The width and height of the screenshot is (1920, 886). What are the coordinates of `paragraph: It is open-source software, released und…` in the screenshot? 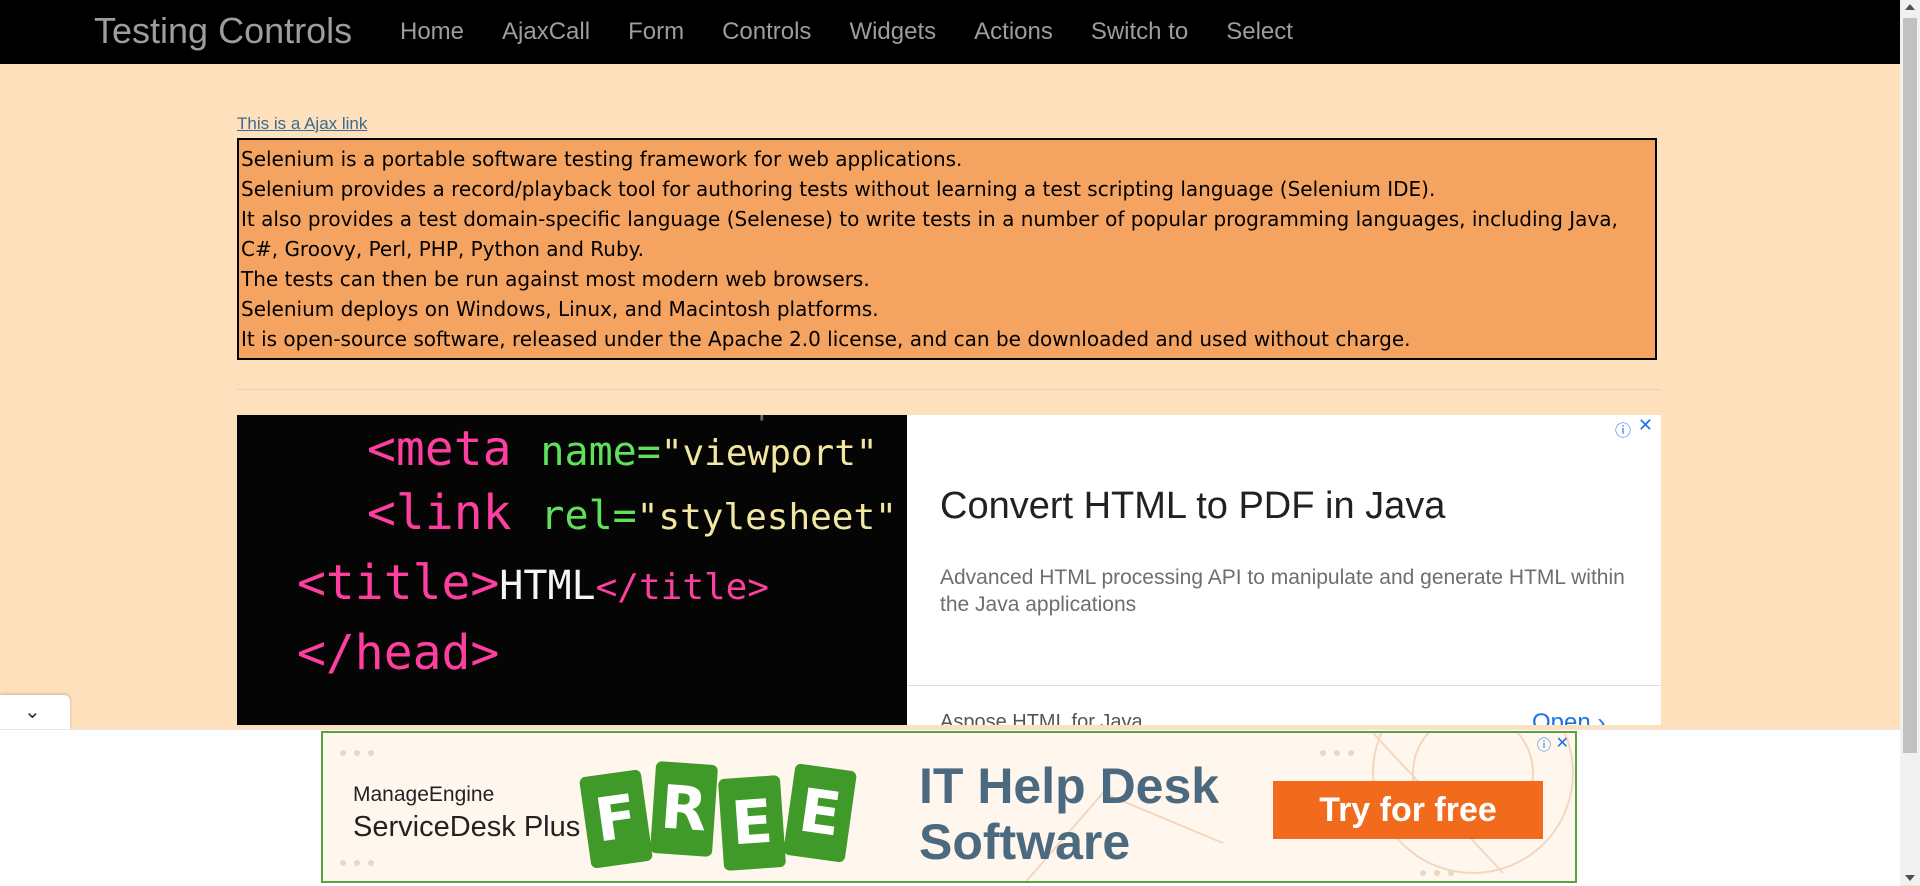 It's located at (826, 339).